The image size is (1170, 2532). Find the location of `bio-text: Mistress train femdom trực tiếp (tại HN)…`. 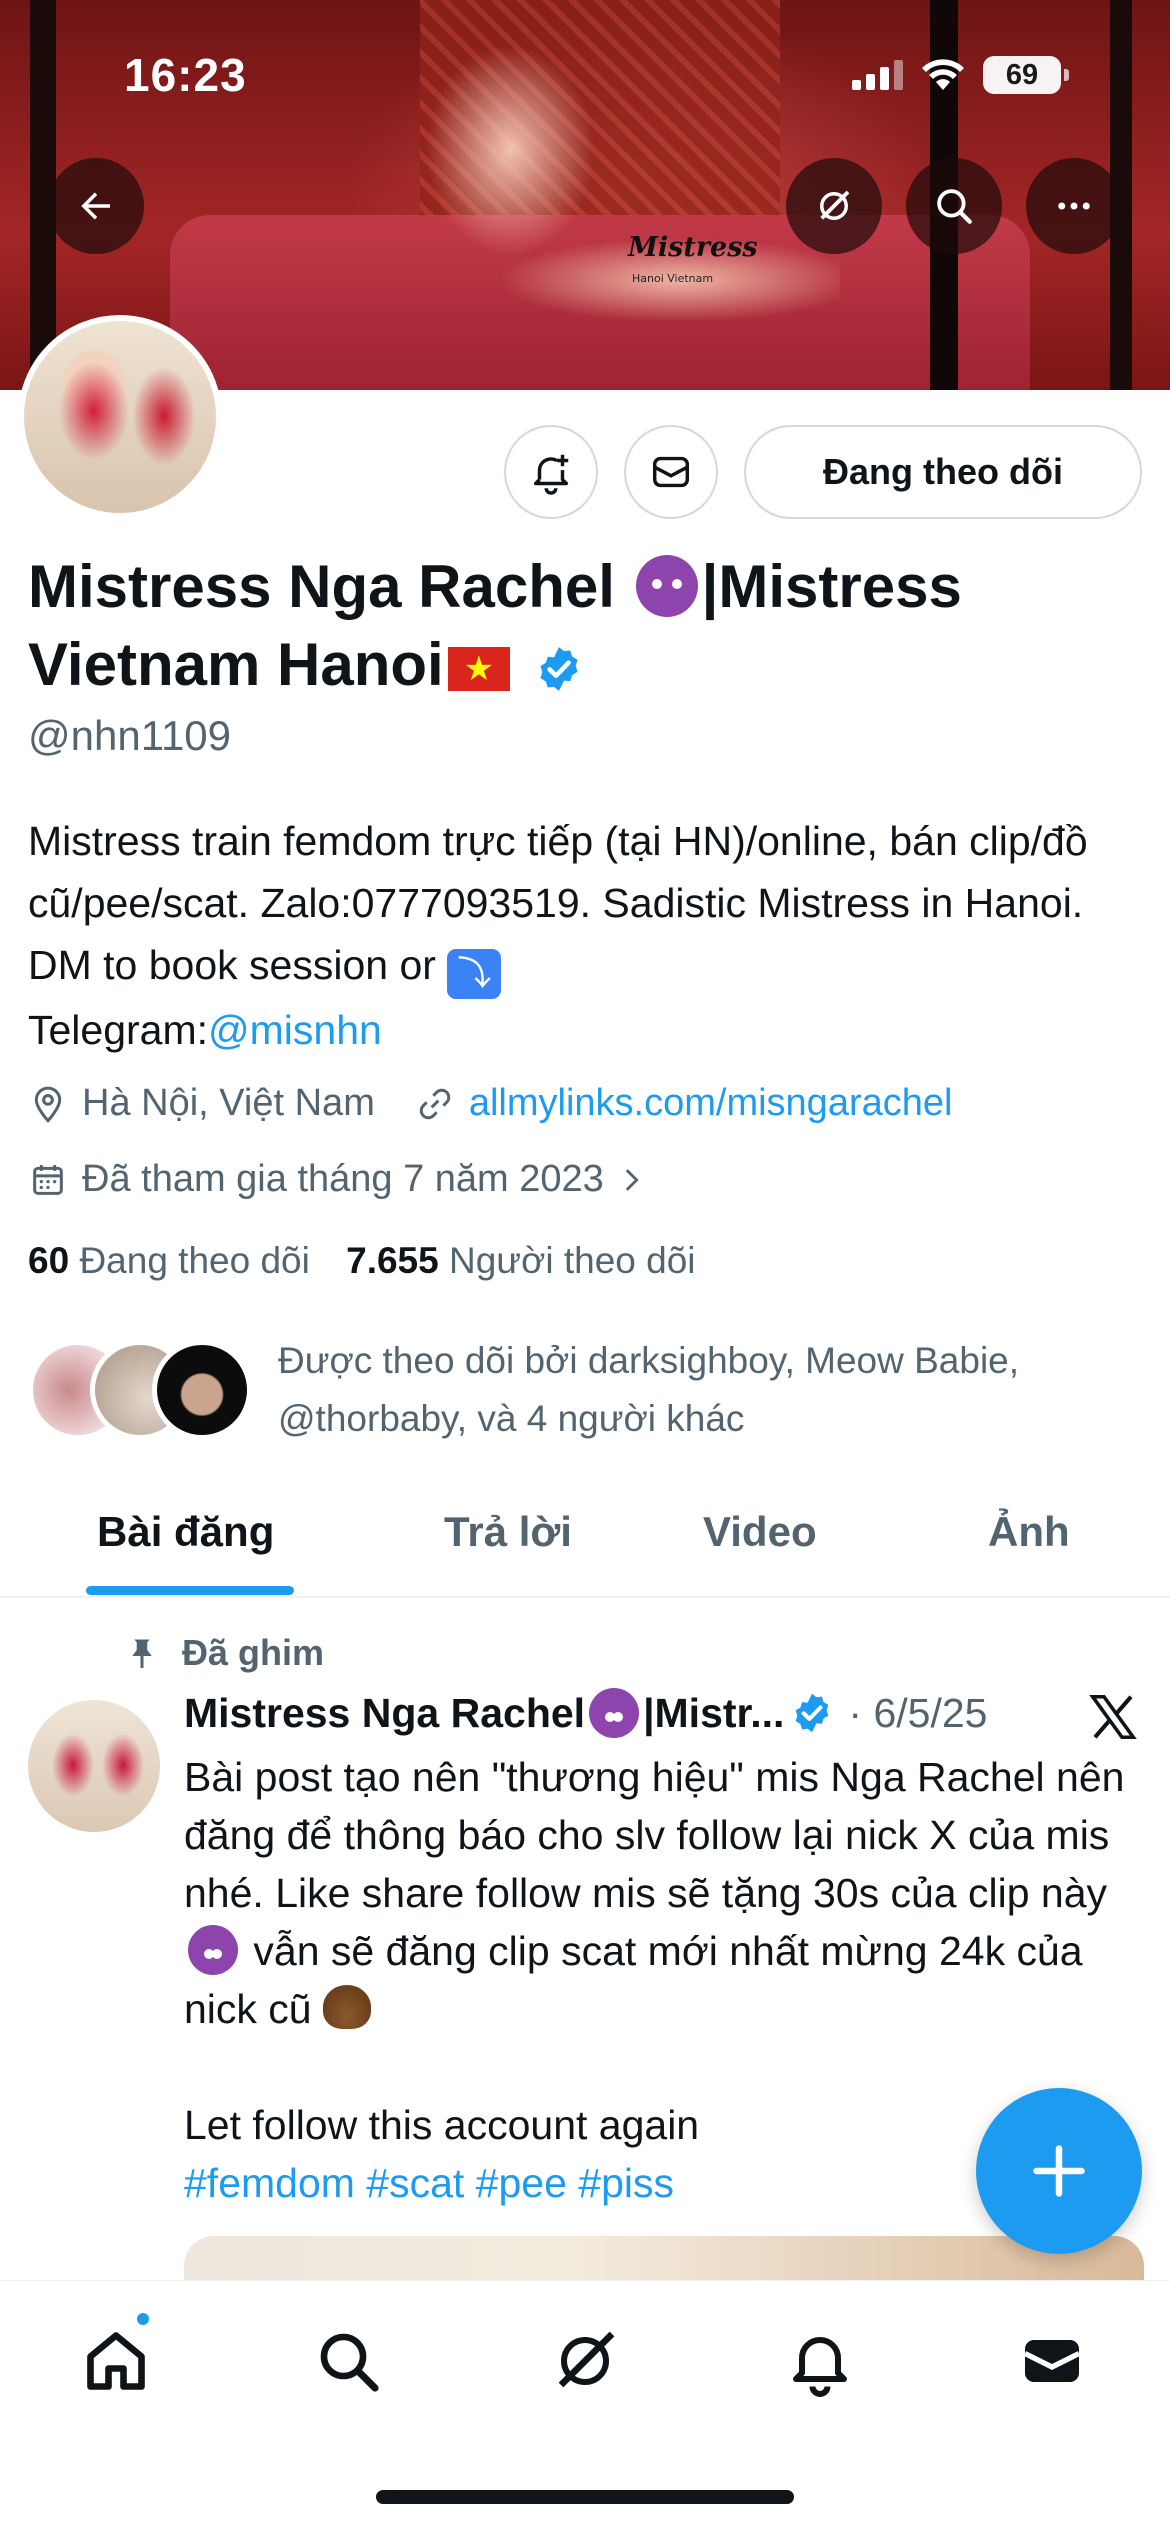

bio-text: Mistress train femdom trực tiếp (tại HN)… is located at coordinates (558, 903).